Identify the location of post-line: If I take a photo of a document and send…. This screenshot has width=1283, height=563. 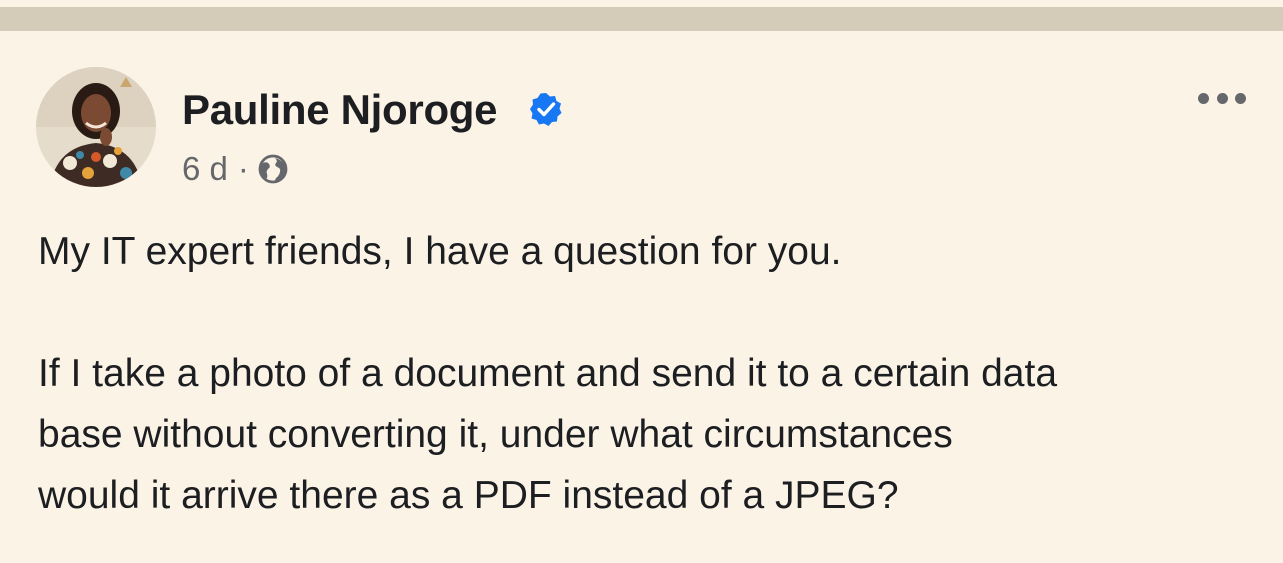
(548, 373).